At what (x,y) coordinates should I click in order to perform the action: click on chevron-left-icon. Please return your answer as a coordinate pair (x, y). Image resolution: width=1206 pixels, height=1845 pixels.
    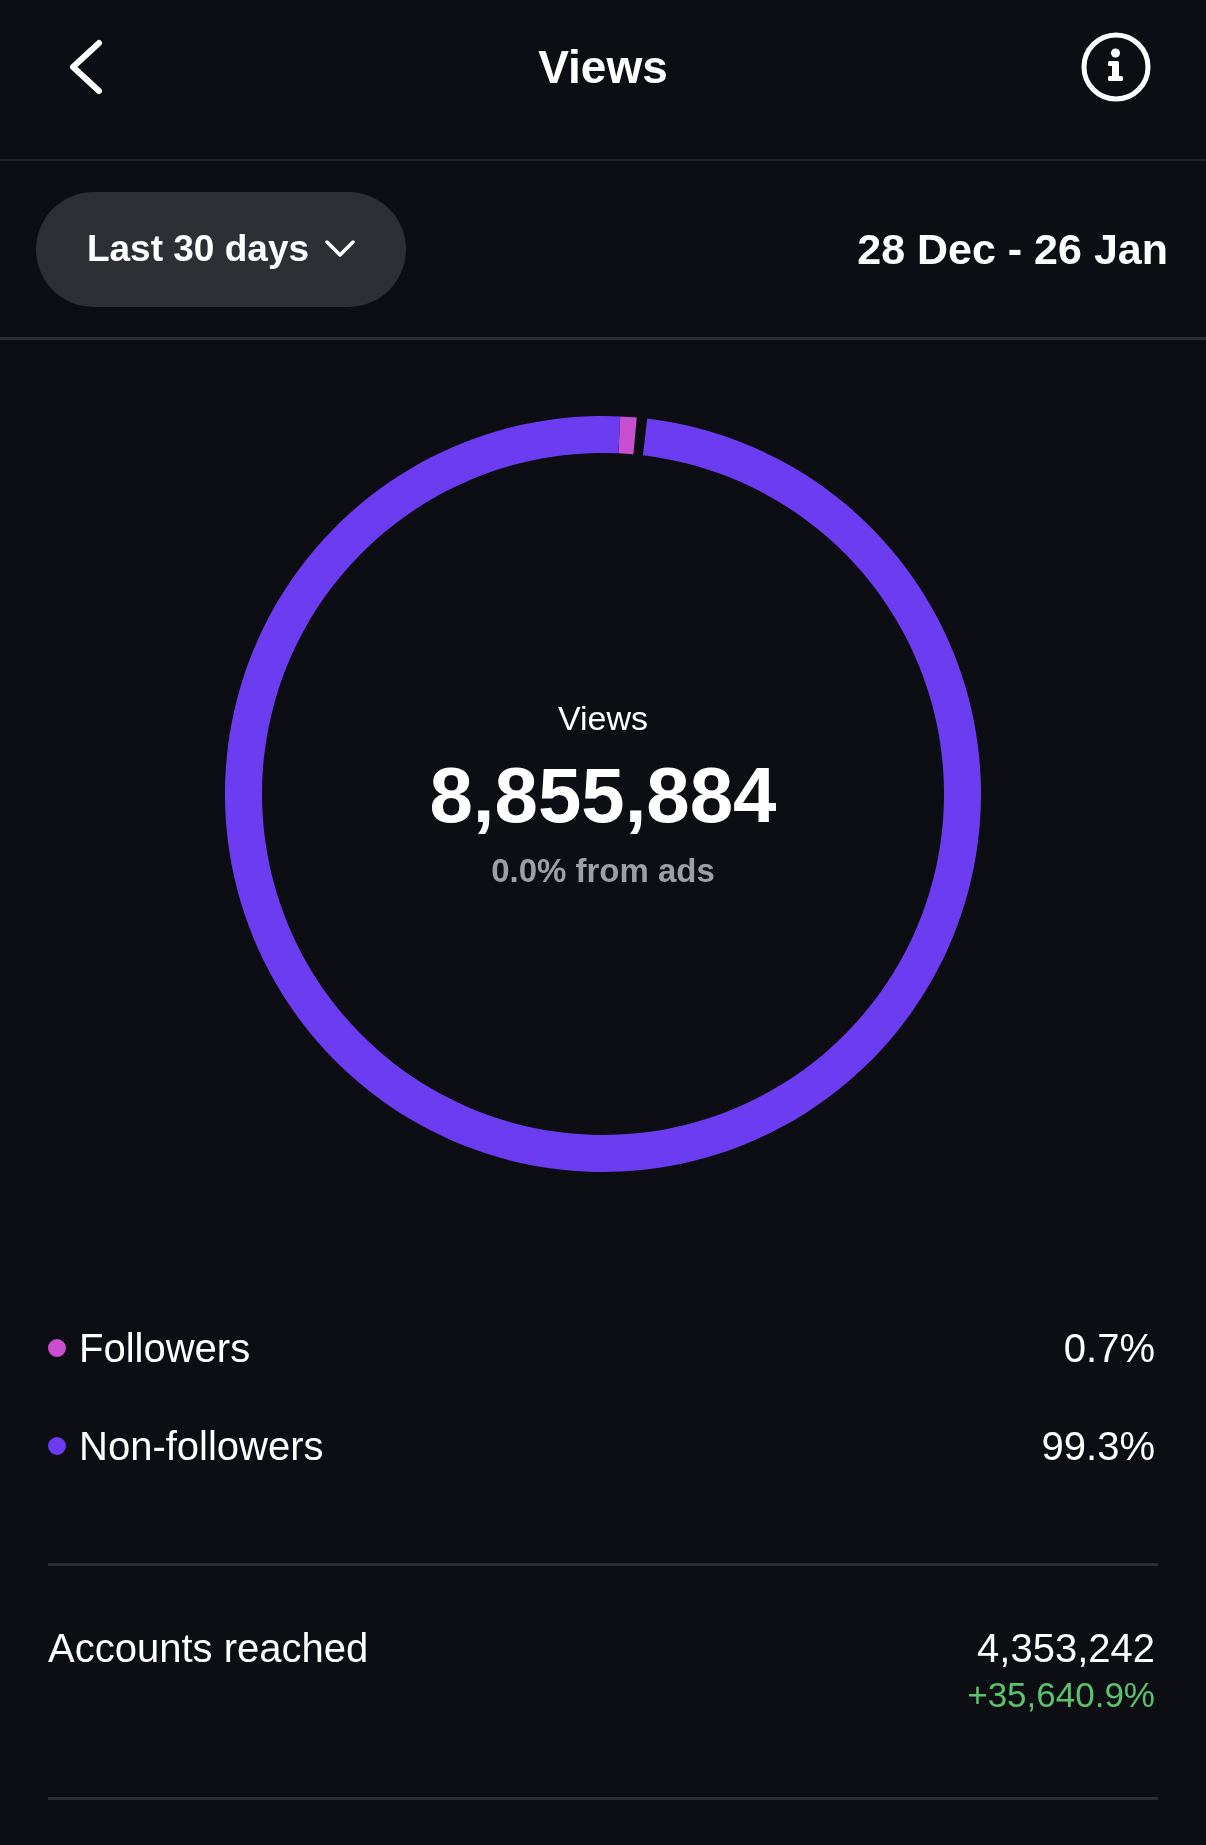
    Looking at the image, I should click on (86, 67).